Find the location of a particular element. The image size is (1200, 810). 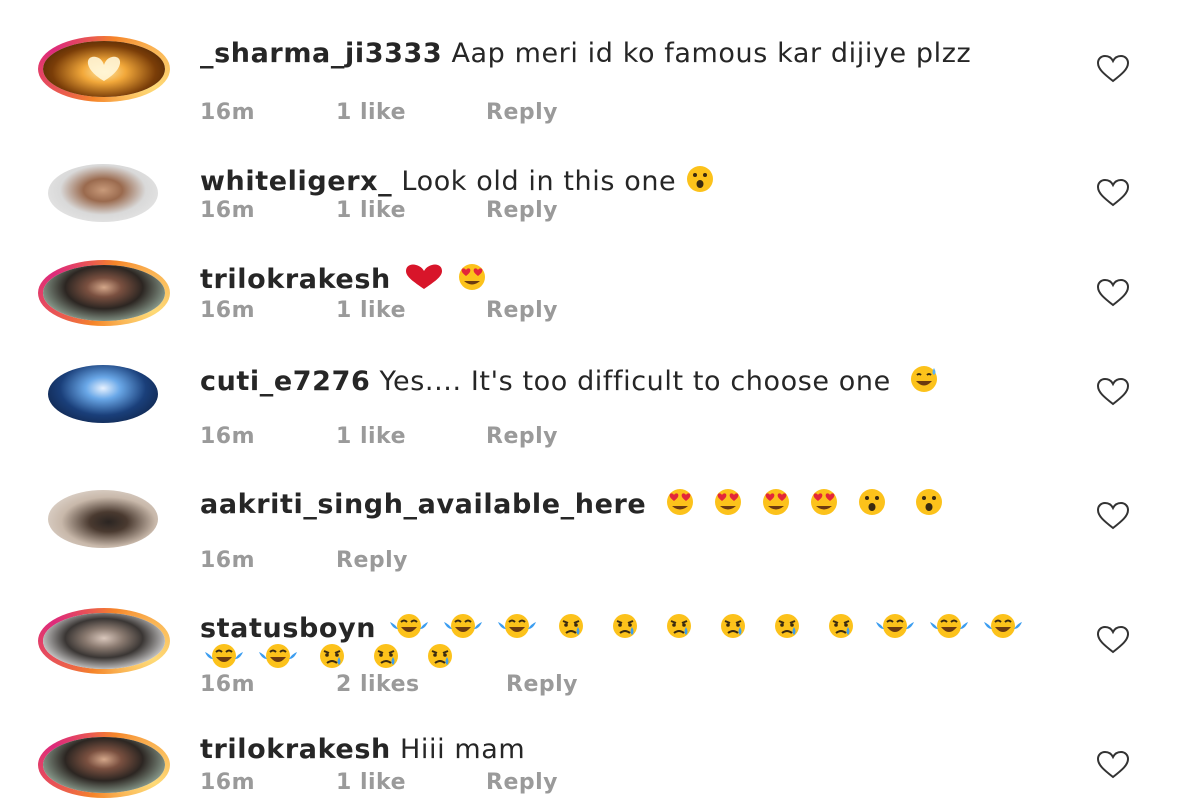

comment-text-block: trilokrakesh Hiii mam is located at coordinates (630, 749).